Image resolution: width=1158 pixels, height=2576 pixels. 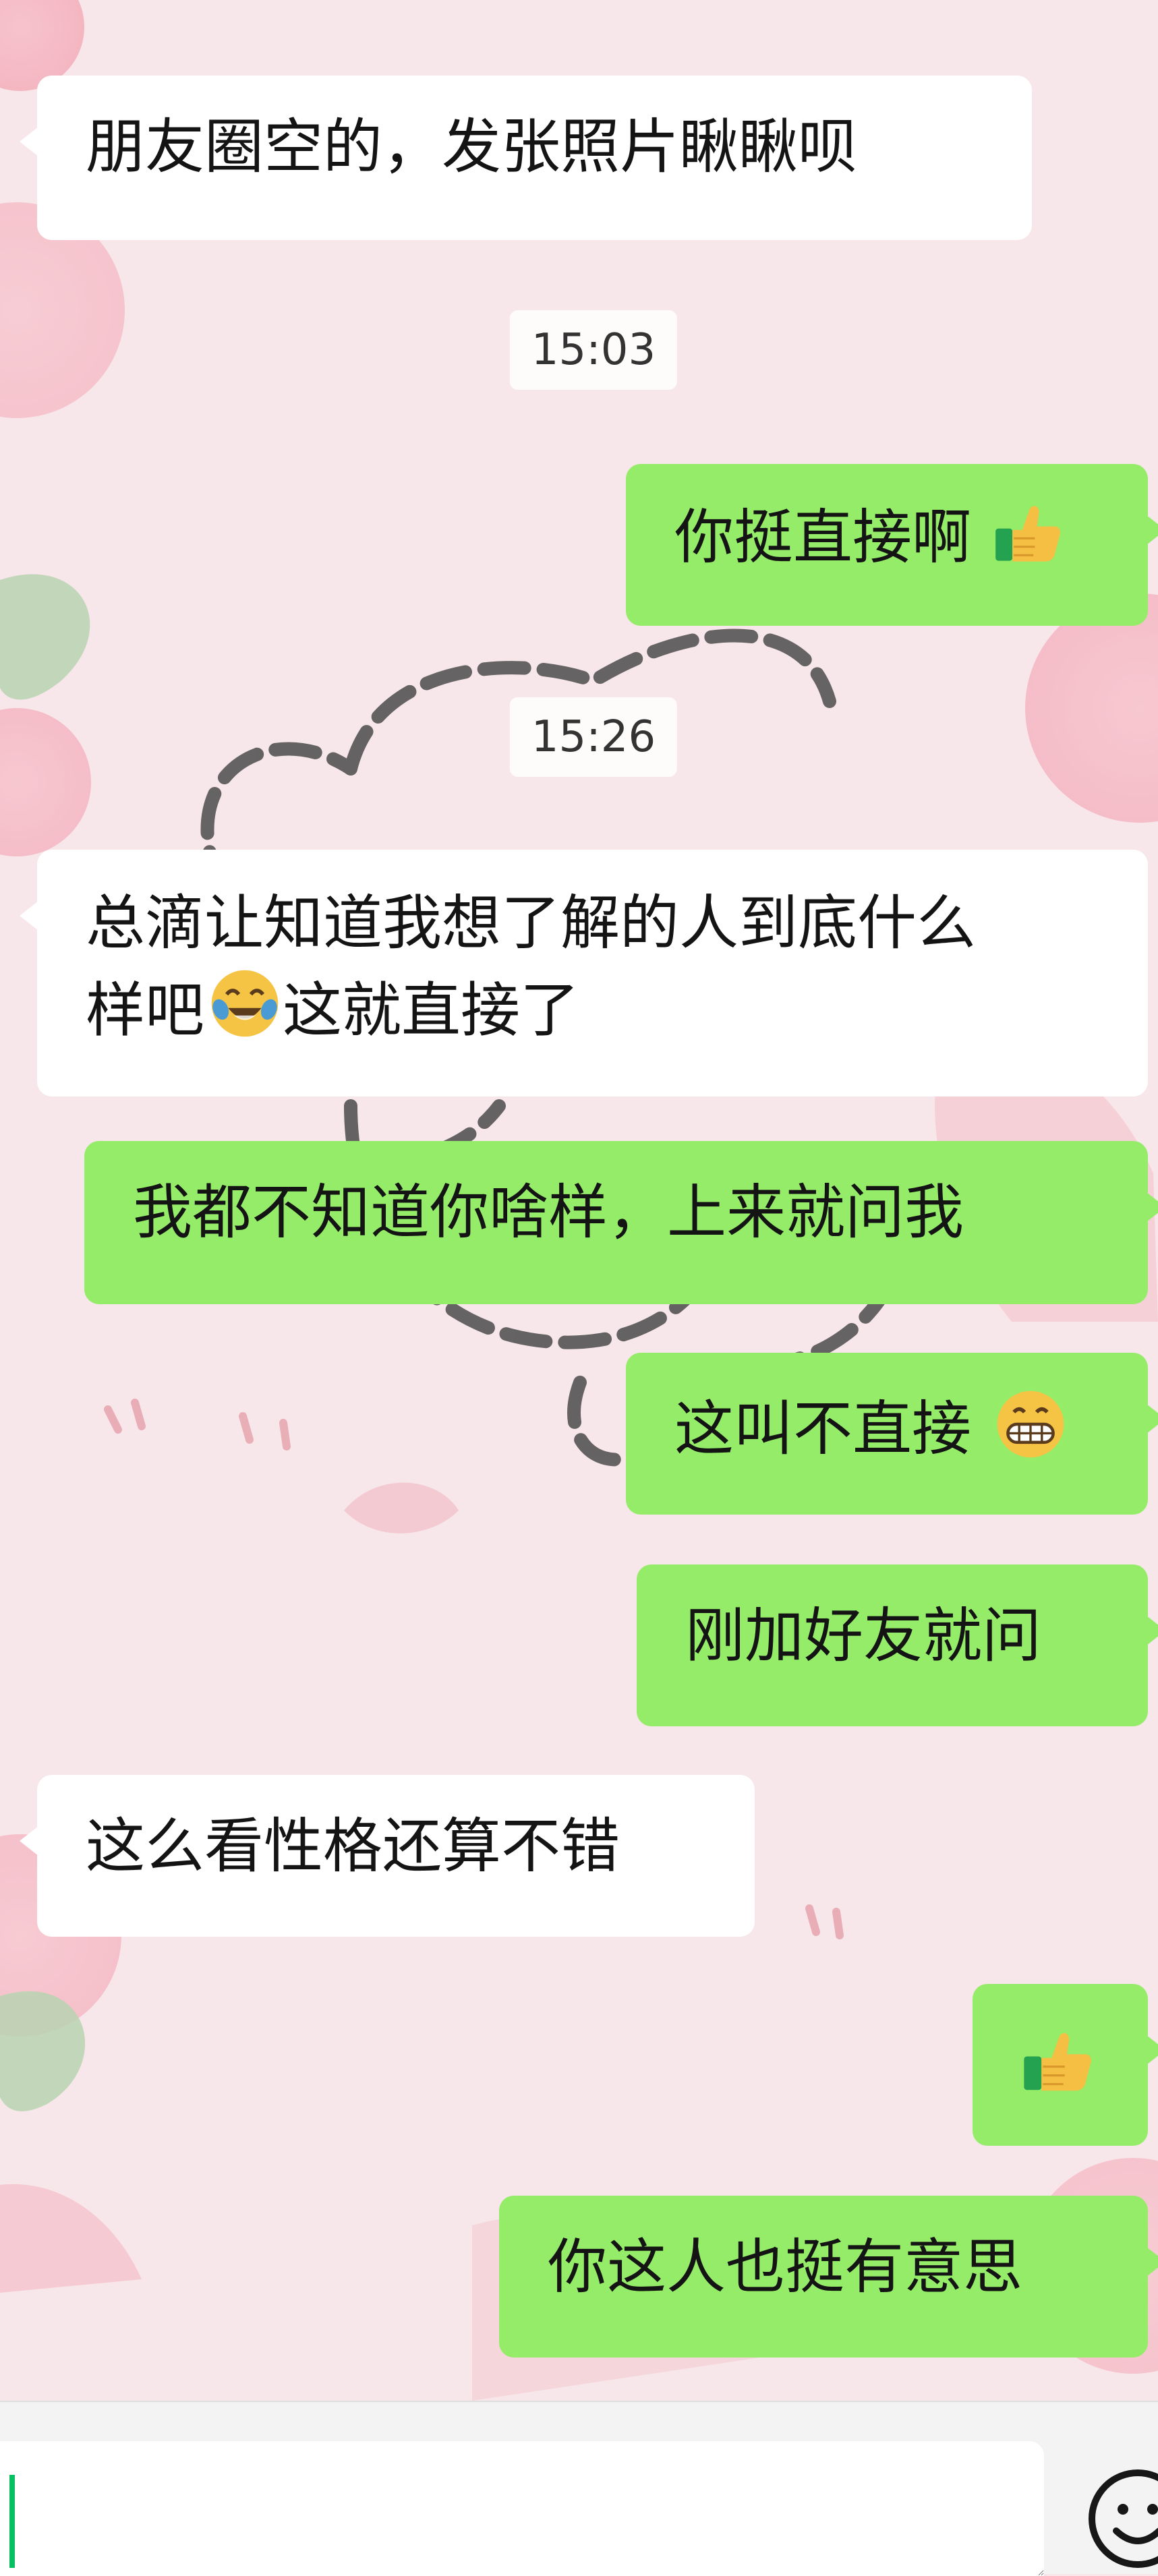 I want to click on message-text: 你挺直接啊, so click(x=823, y=537).